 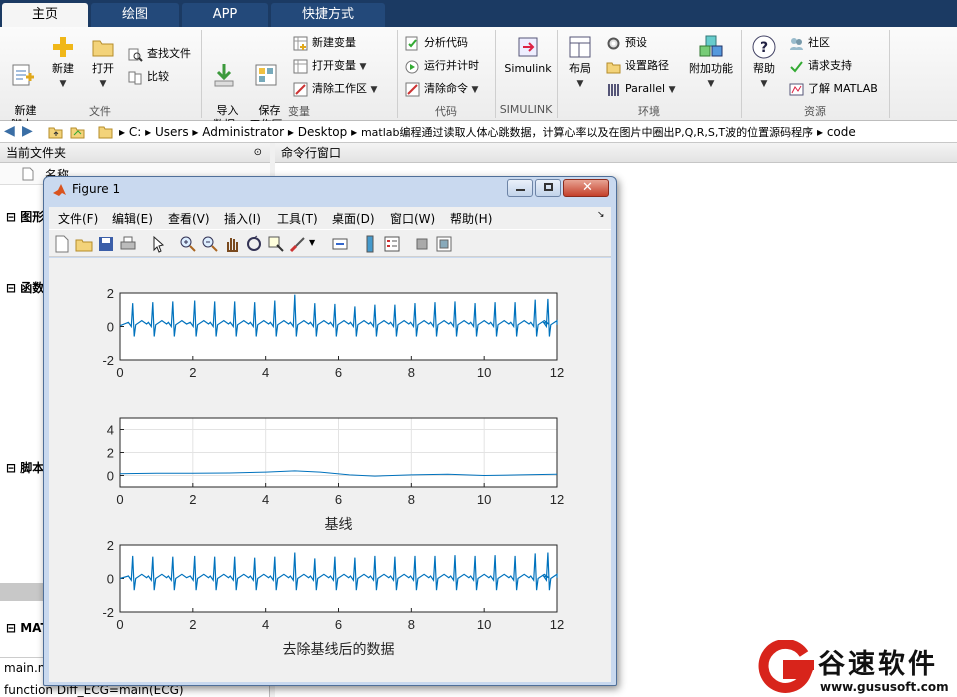 I want to click on community-button: 社区, so click(x=809, y=43).